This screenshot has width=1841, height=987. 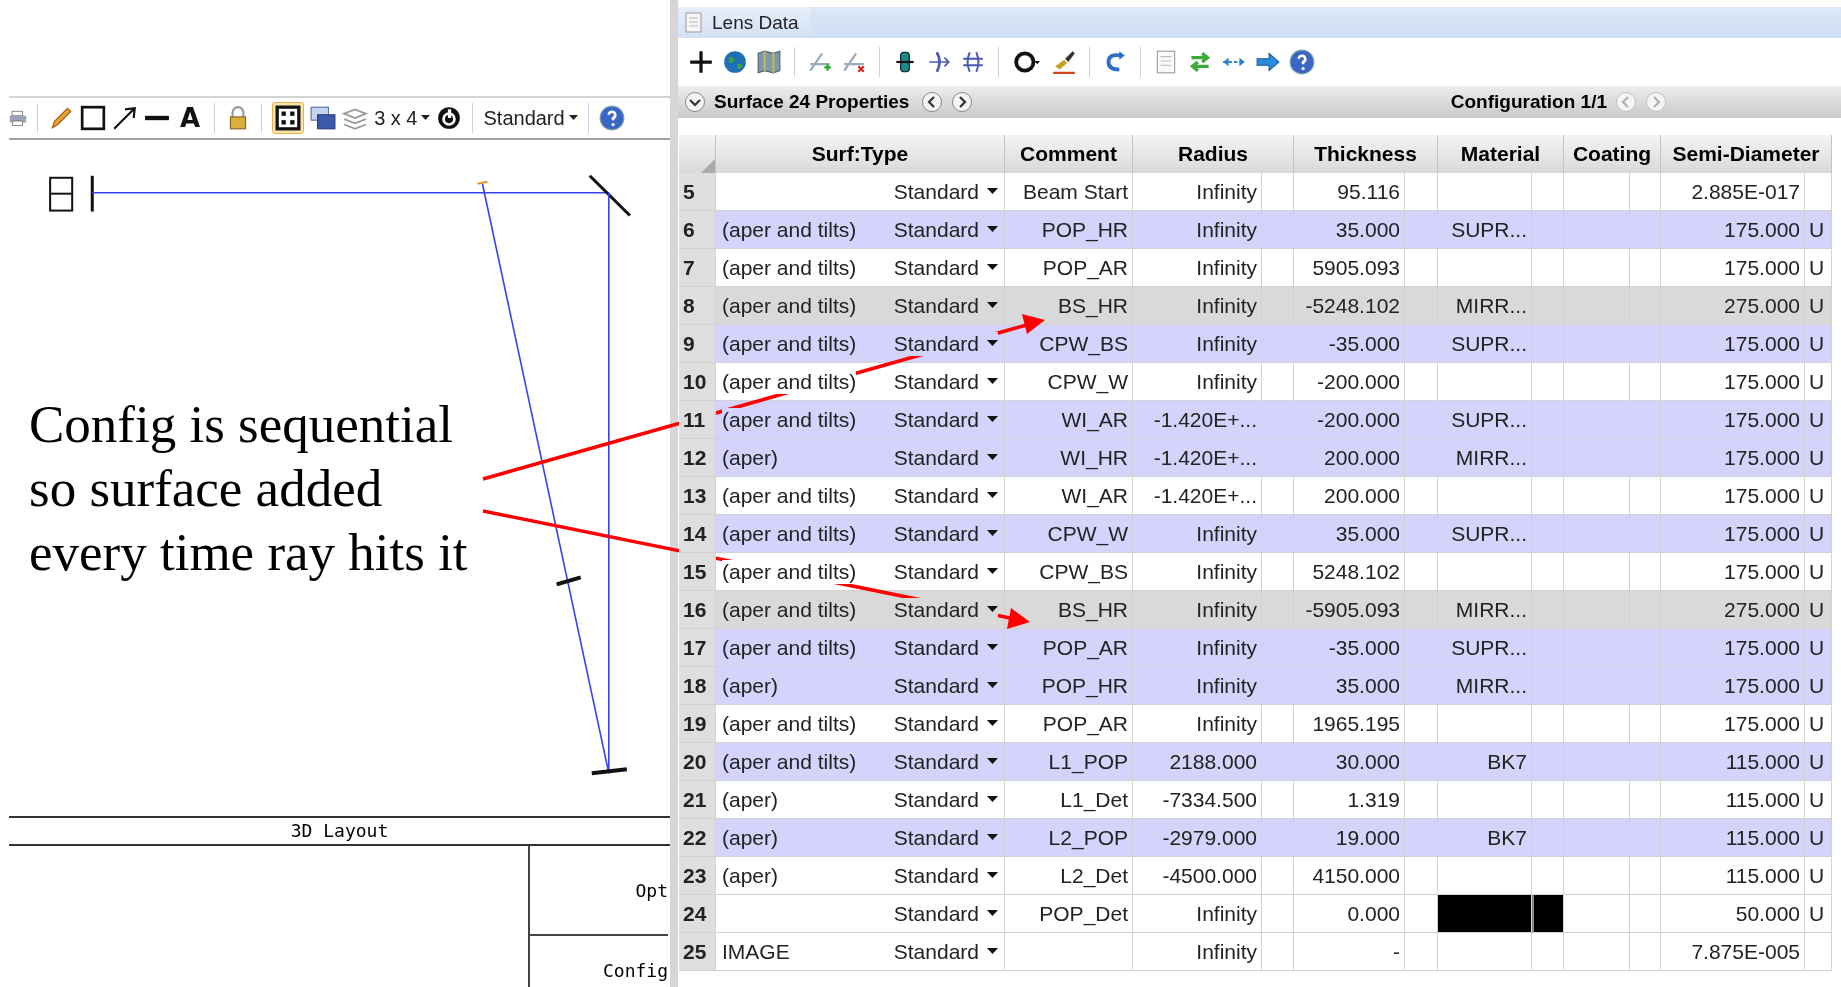 What do you see at coordinates (1069, 610) in the screenshot?
I see `table-cell: BS_HR` at bounding box center [1069, 610].